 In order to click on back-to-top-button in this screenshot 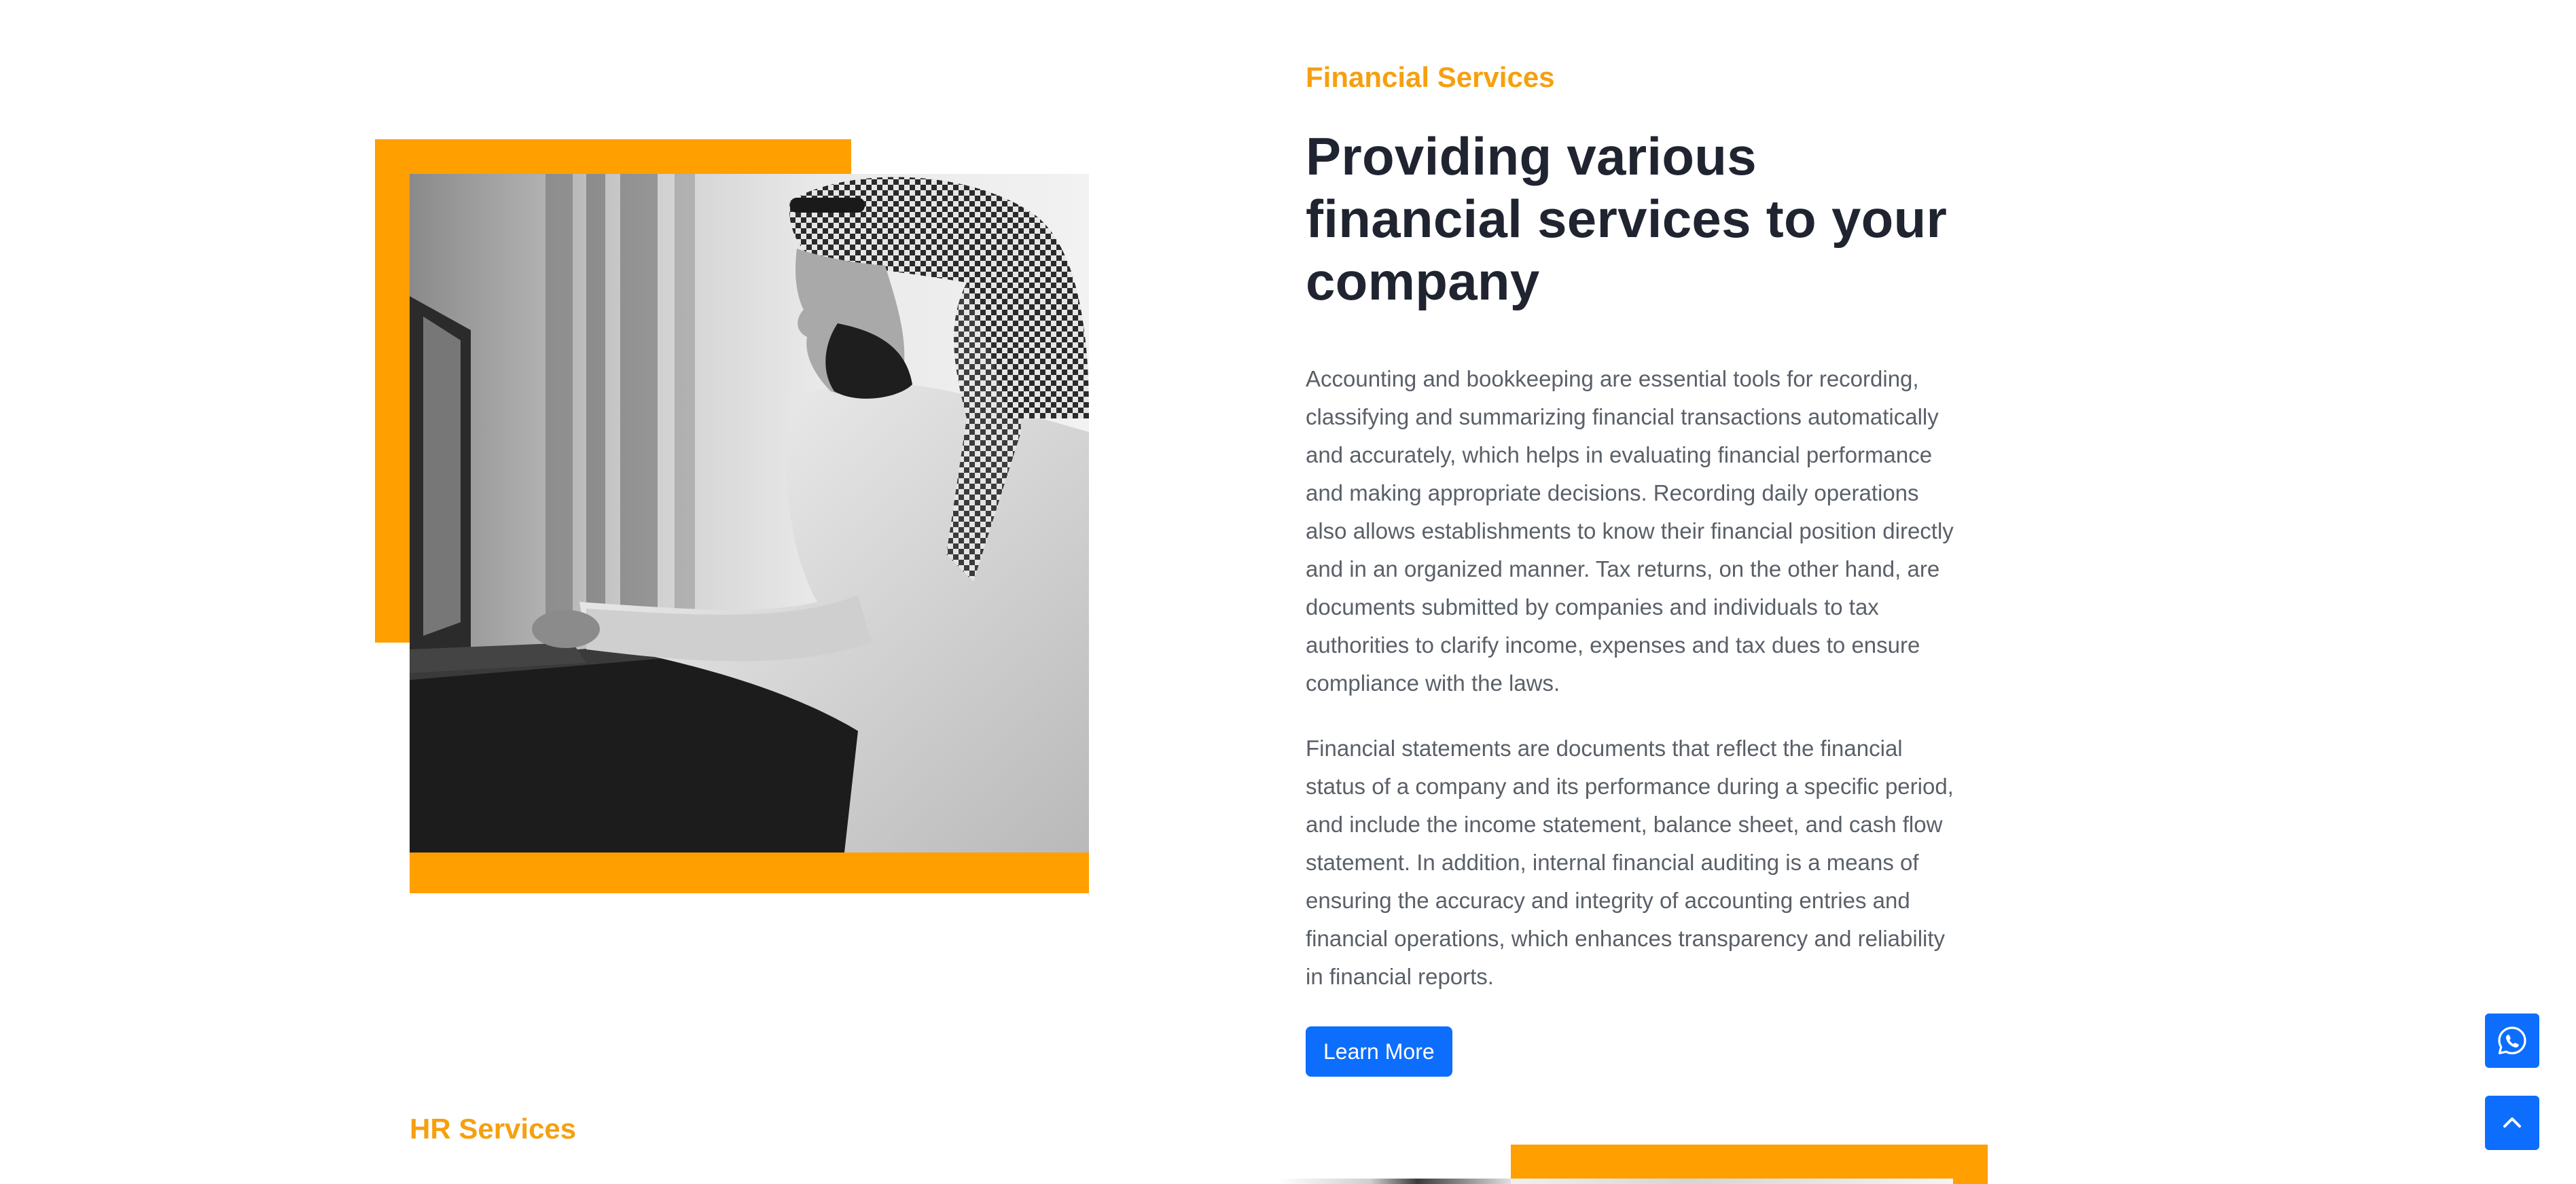, I will do `click(2512, 1123)`.